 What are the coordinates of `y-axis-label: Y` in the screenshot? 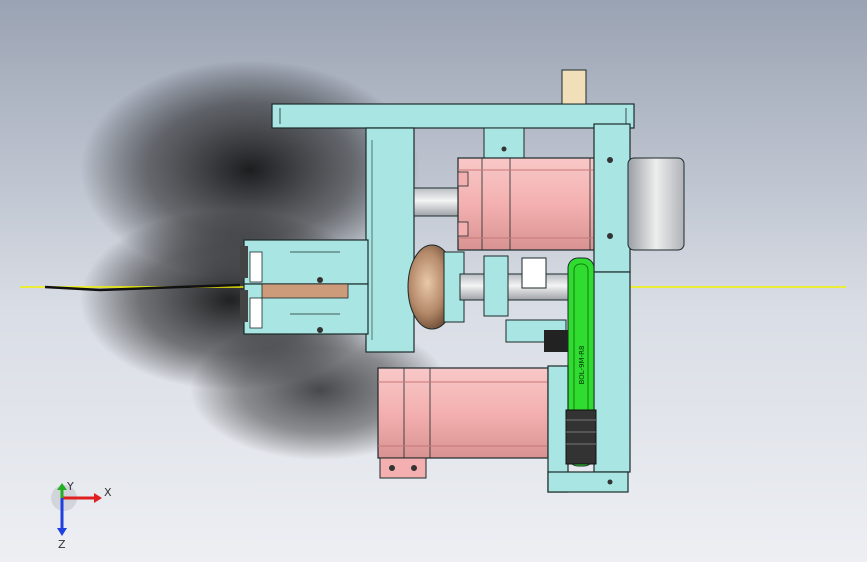 It's located at (70, 486).